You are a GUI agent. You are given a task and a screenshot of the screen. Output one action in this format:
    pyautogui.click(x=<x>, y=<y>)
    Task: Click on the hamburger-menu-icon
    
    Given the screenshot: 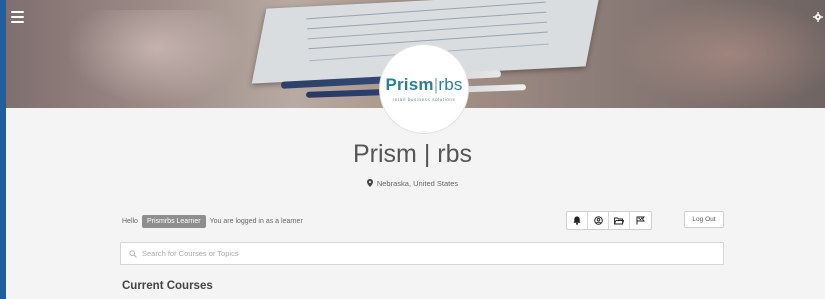 What is the action you would take?
    pyautogui.click(x=17, y=17)
    